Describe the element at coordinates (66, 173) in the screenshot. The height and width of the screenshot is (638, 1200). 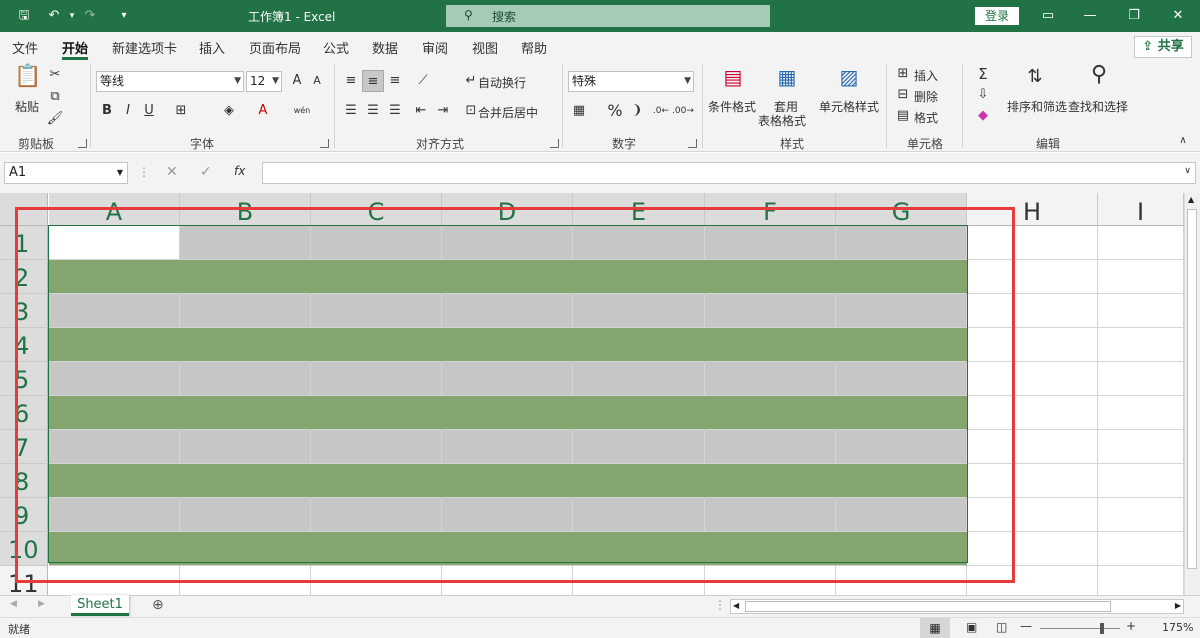
I see `name-box: A1 ▼` at that location.